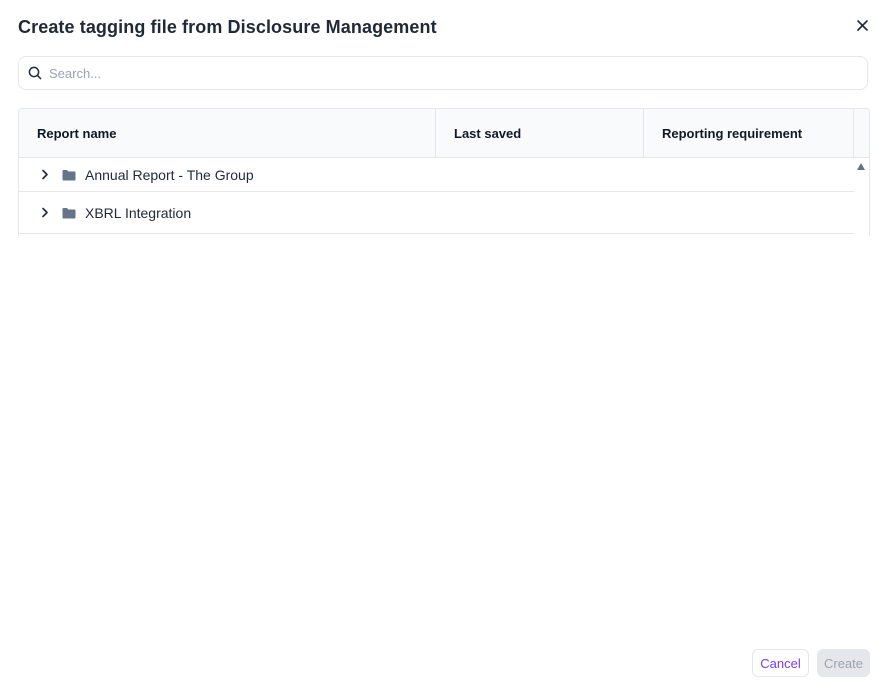  I want to click on create-button: Create, so click(843, 663).